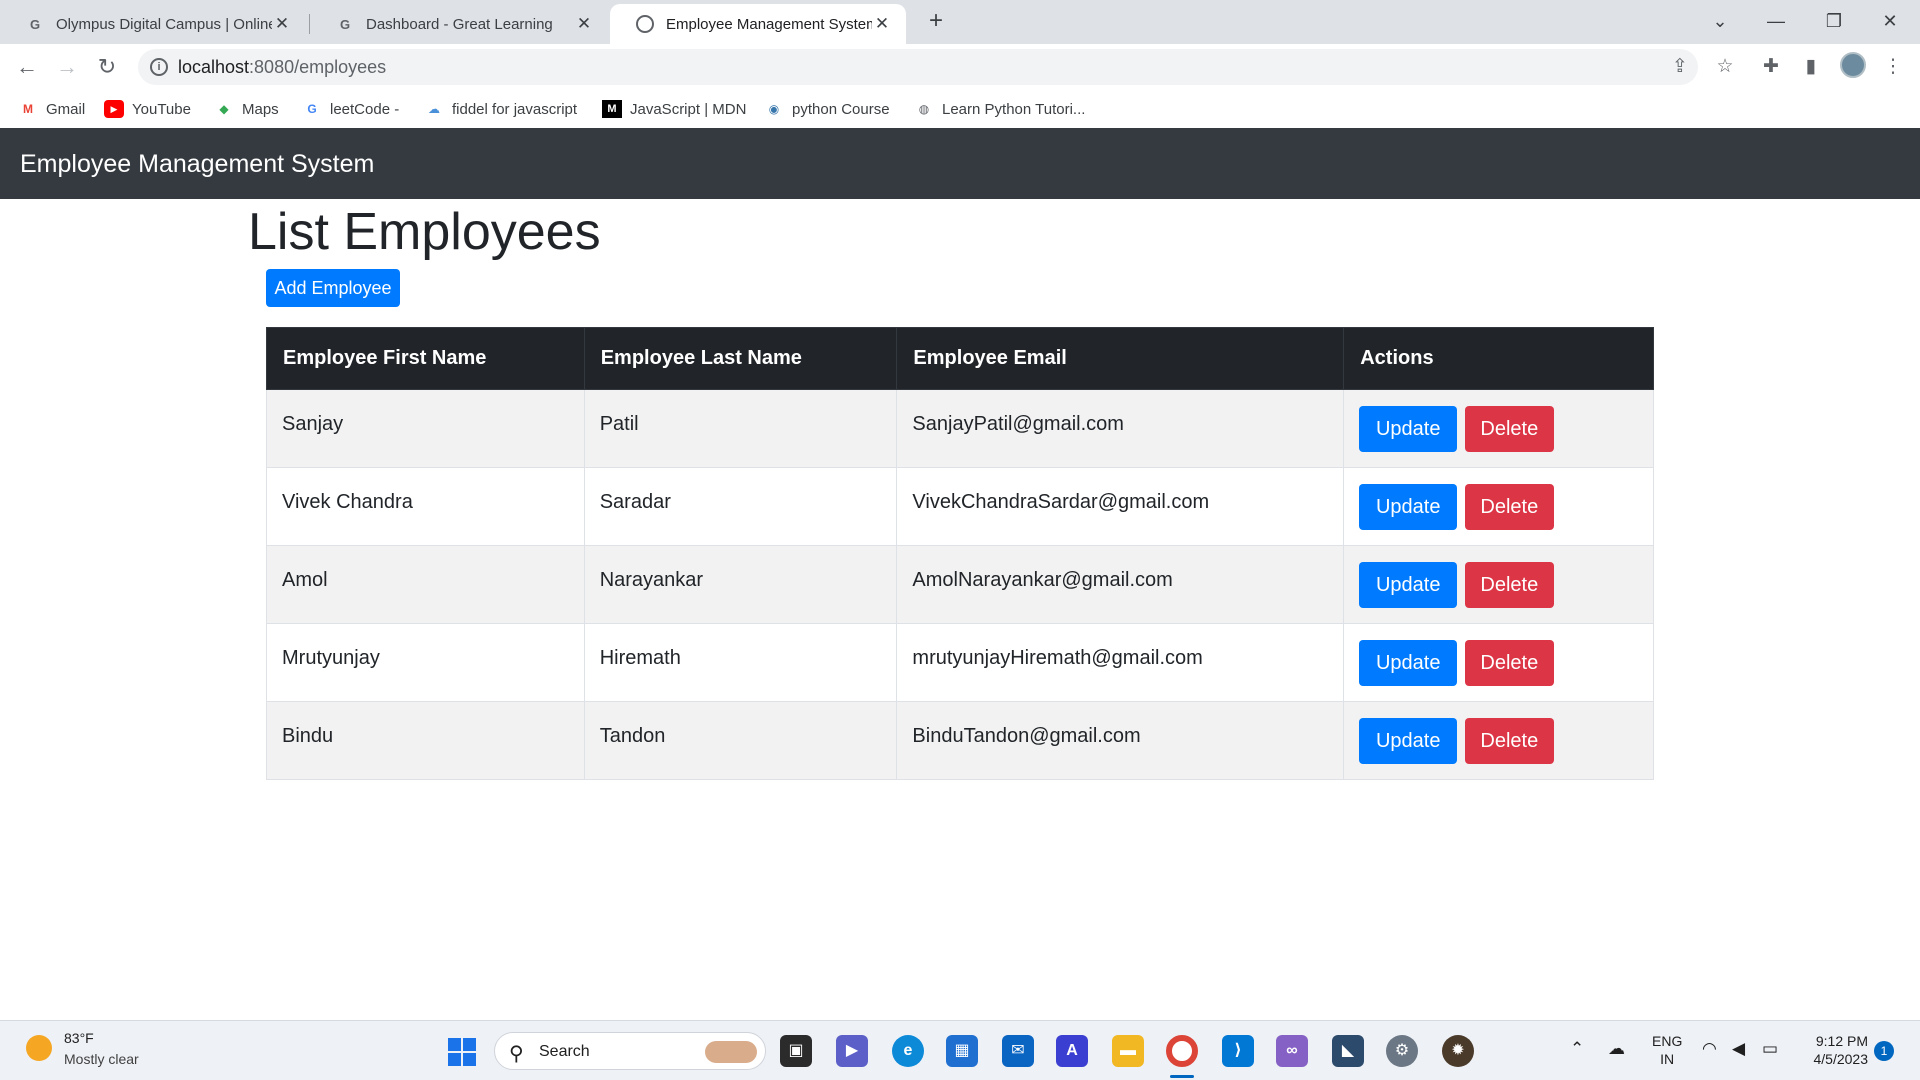  What do you see at coordinates (27, 67) in the screenshot?
I see `back-icon: ←` at bounding box center [27, 67].